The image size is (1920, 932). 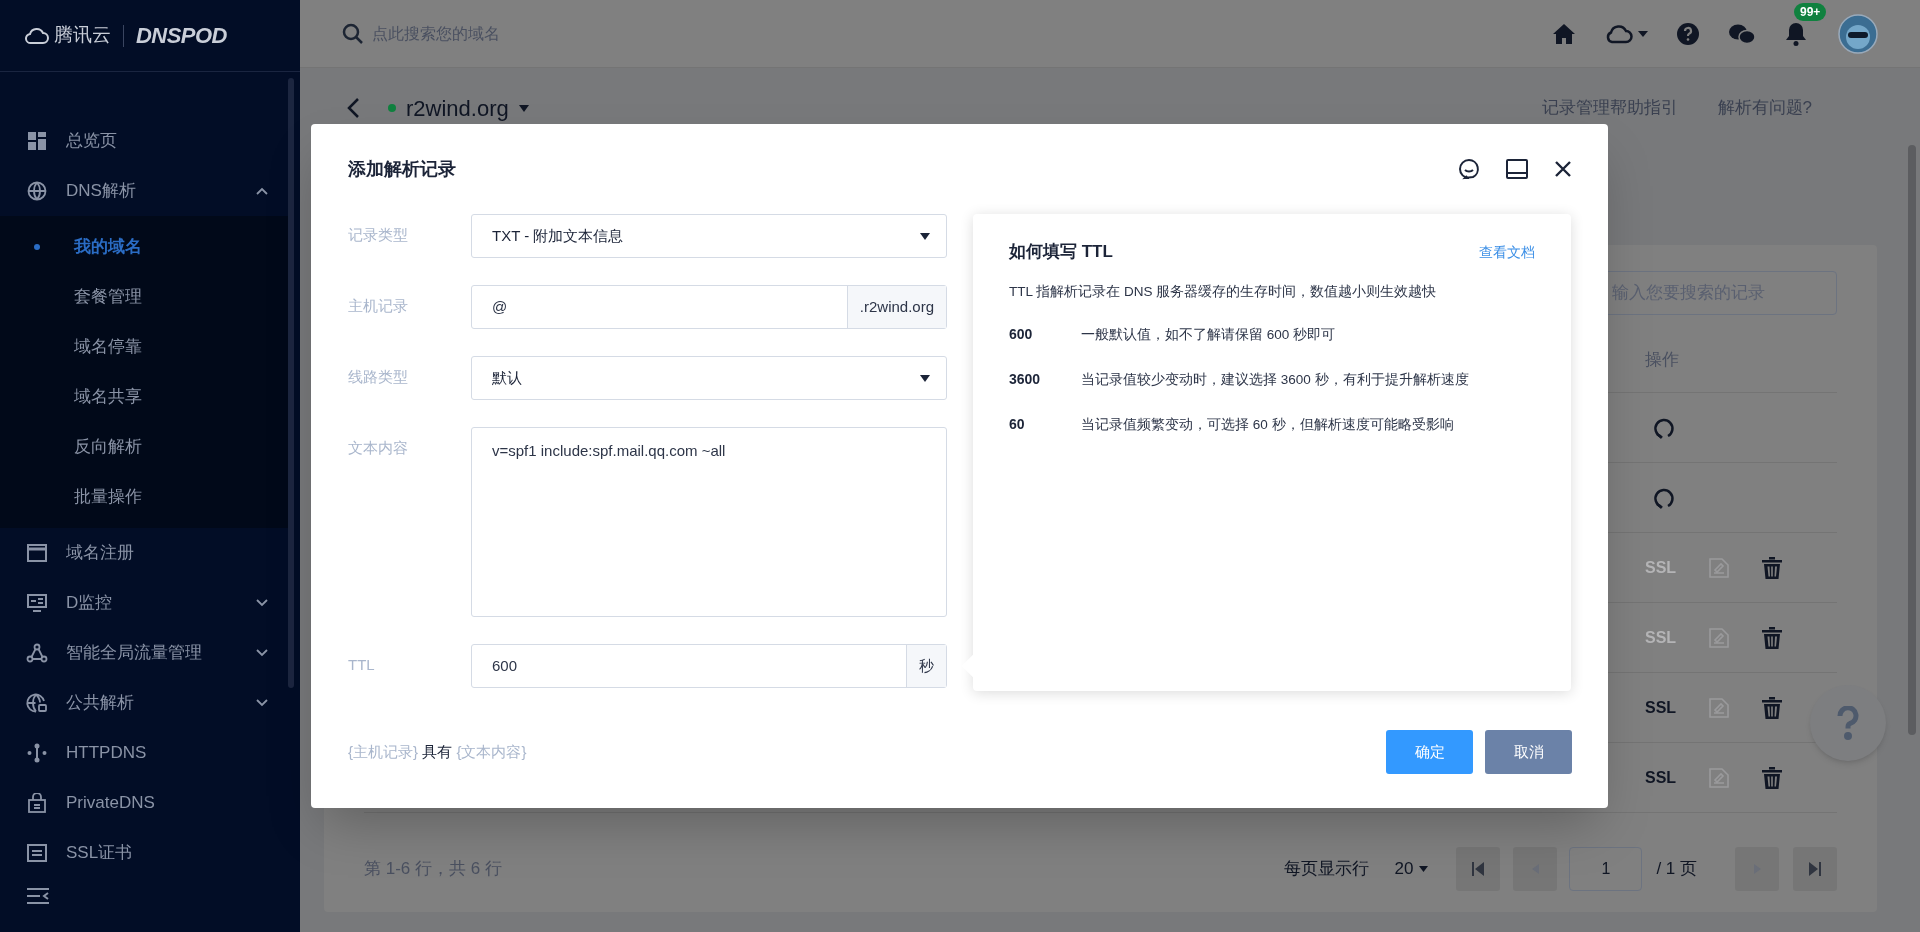 I want to click on cloud-menu, so click(x=1626, y=33).